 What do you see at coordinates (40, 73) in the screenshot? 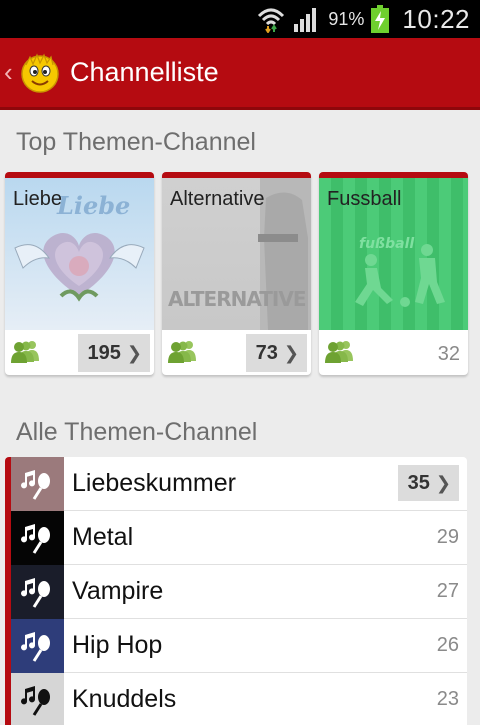
I see `knuddels-logo` at bounding box center [40, 73].